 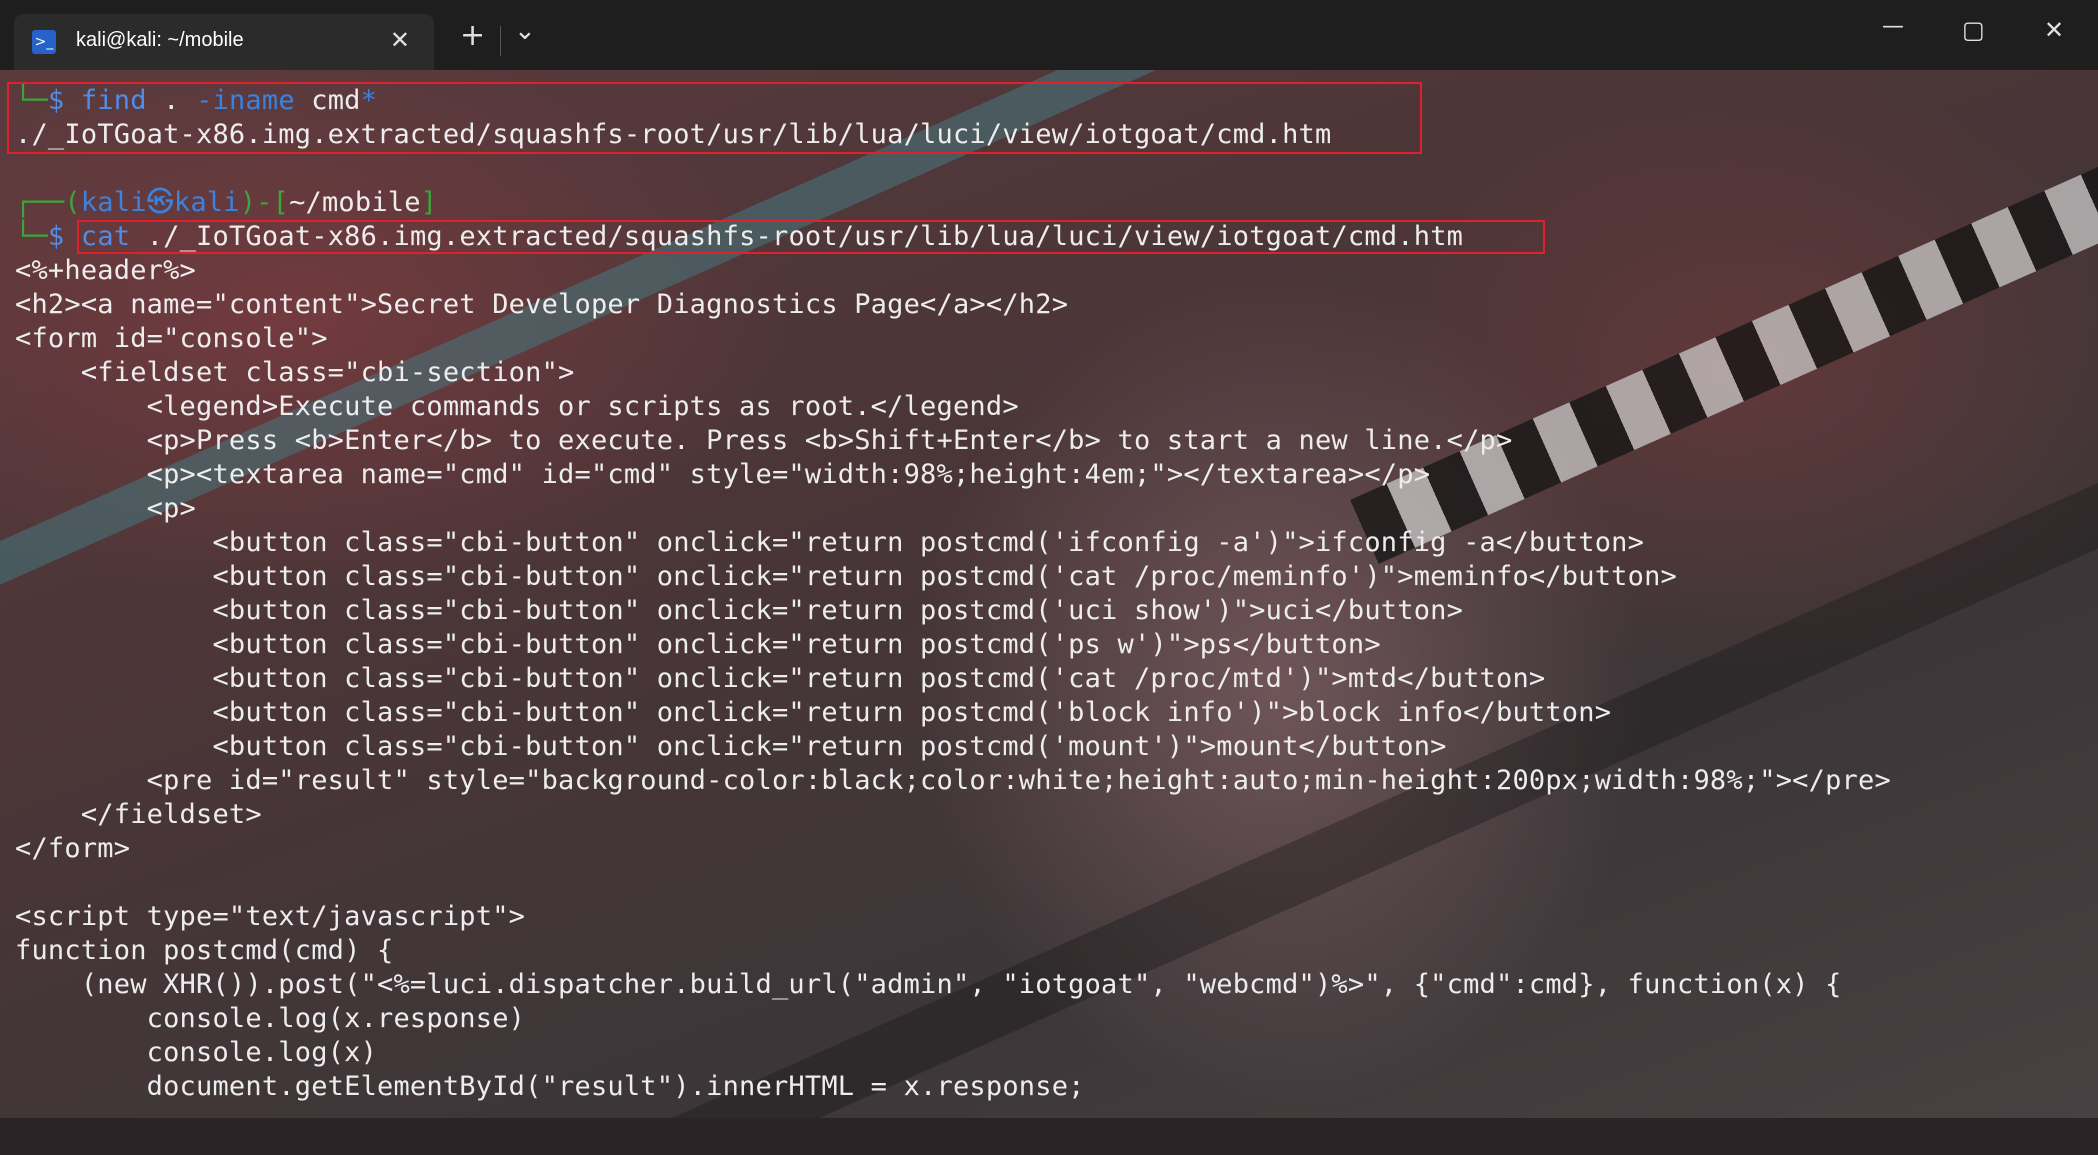 What do you see at coordinates (160, 40) in the screenshot?
I see `tab-title: kali@kali: ~/mobile` at bounding box center [160, 40].